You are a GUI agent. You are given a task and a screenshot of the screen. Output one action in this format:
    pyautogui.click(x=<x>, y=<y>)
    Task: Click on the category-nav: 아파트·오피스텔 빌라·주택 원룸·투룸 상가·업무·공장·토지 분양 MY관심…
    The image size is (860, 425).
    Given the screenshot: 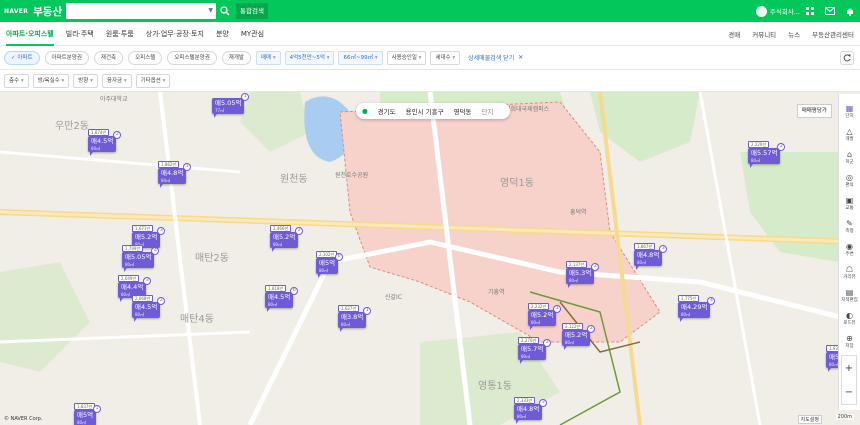 What is the action you would take?
    pyautogui.click(x=430, y=34)
    